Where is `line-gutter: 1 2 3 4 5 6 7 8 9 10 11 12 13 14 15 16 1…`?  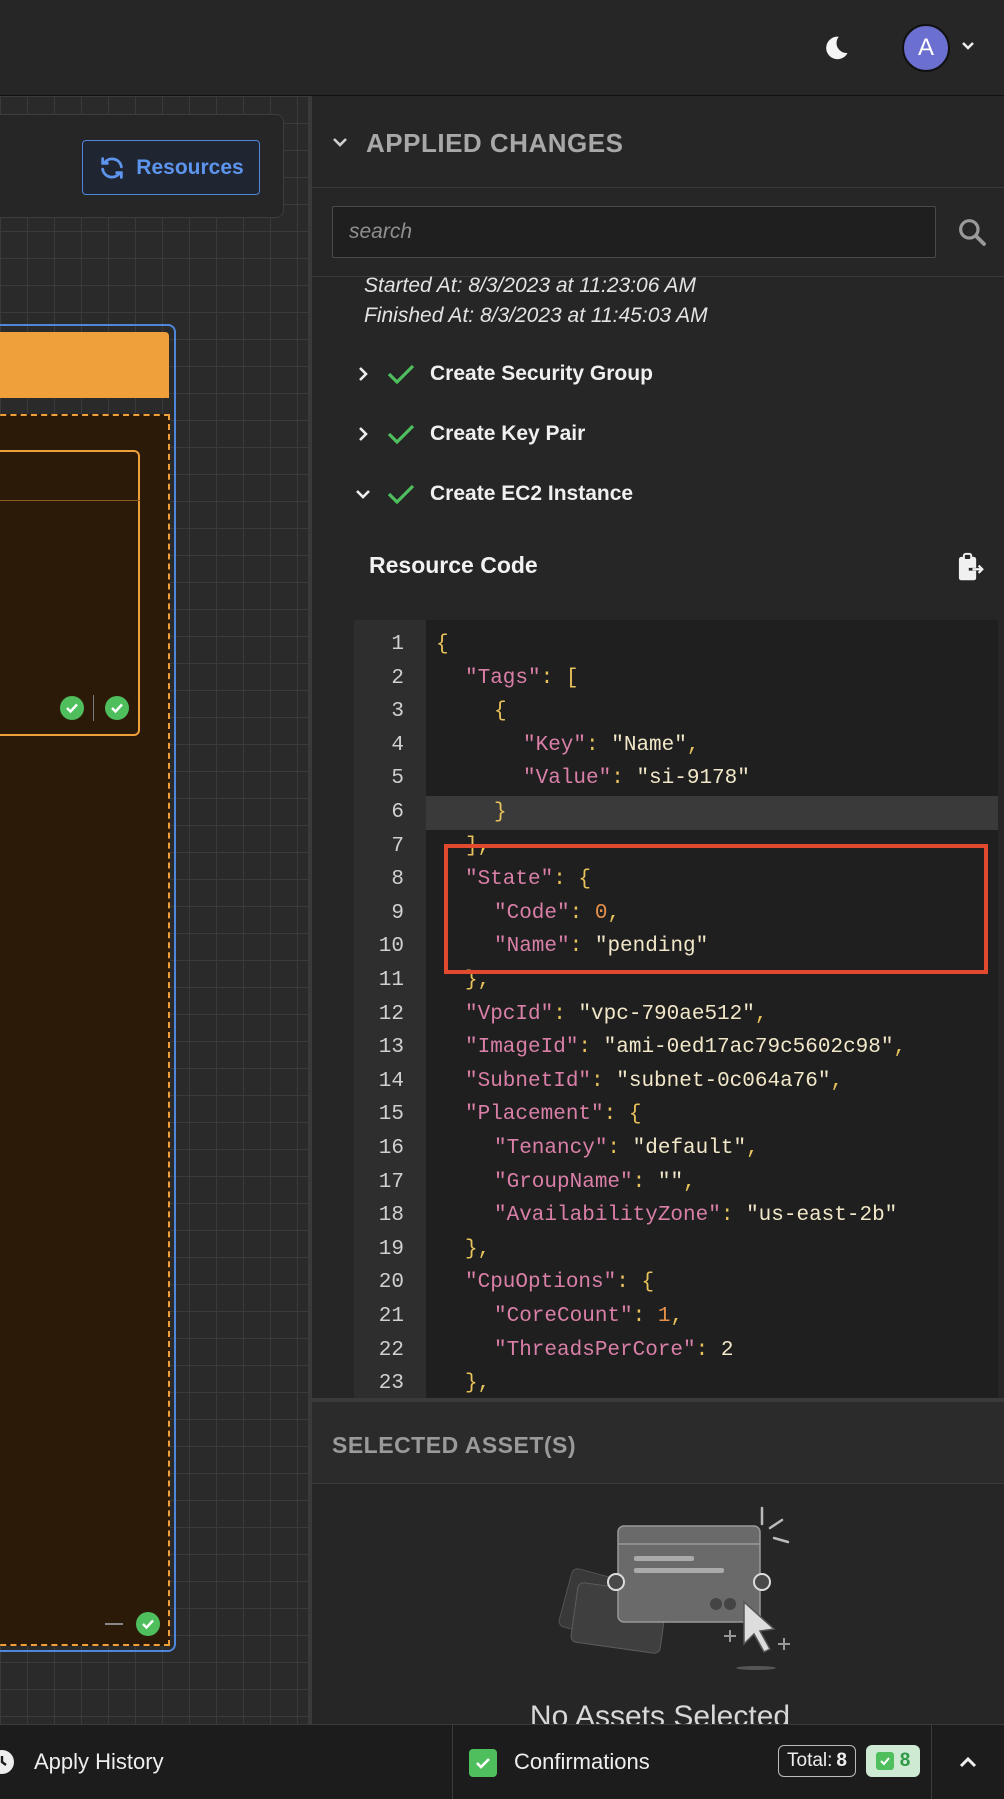 line-gutter: 1 2 3 4 5 6 7 8 9 10 11 12 13 14 15 16 1… is located at coordinates (390, 1009).